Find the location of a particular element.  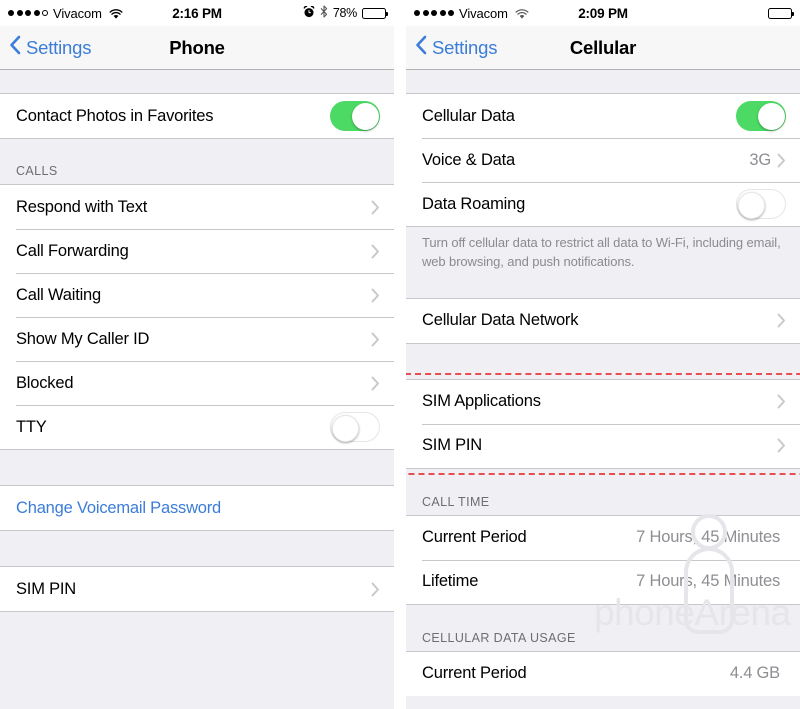

row-label: Call Waiting is located at coordinates (59, 294).